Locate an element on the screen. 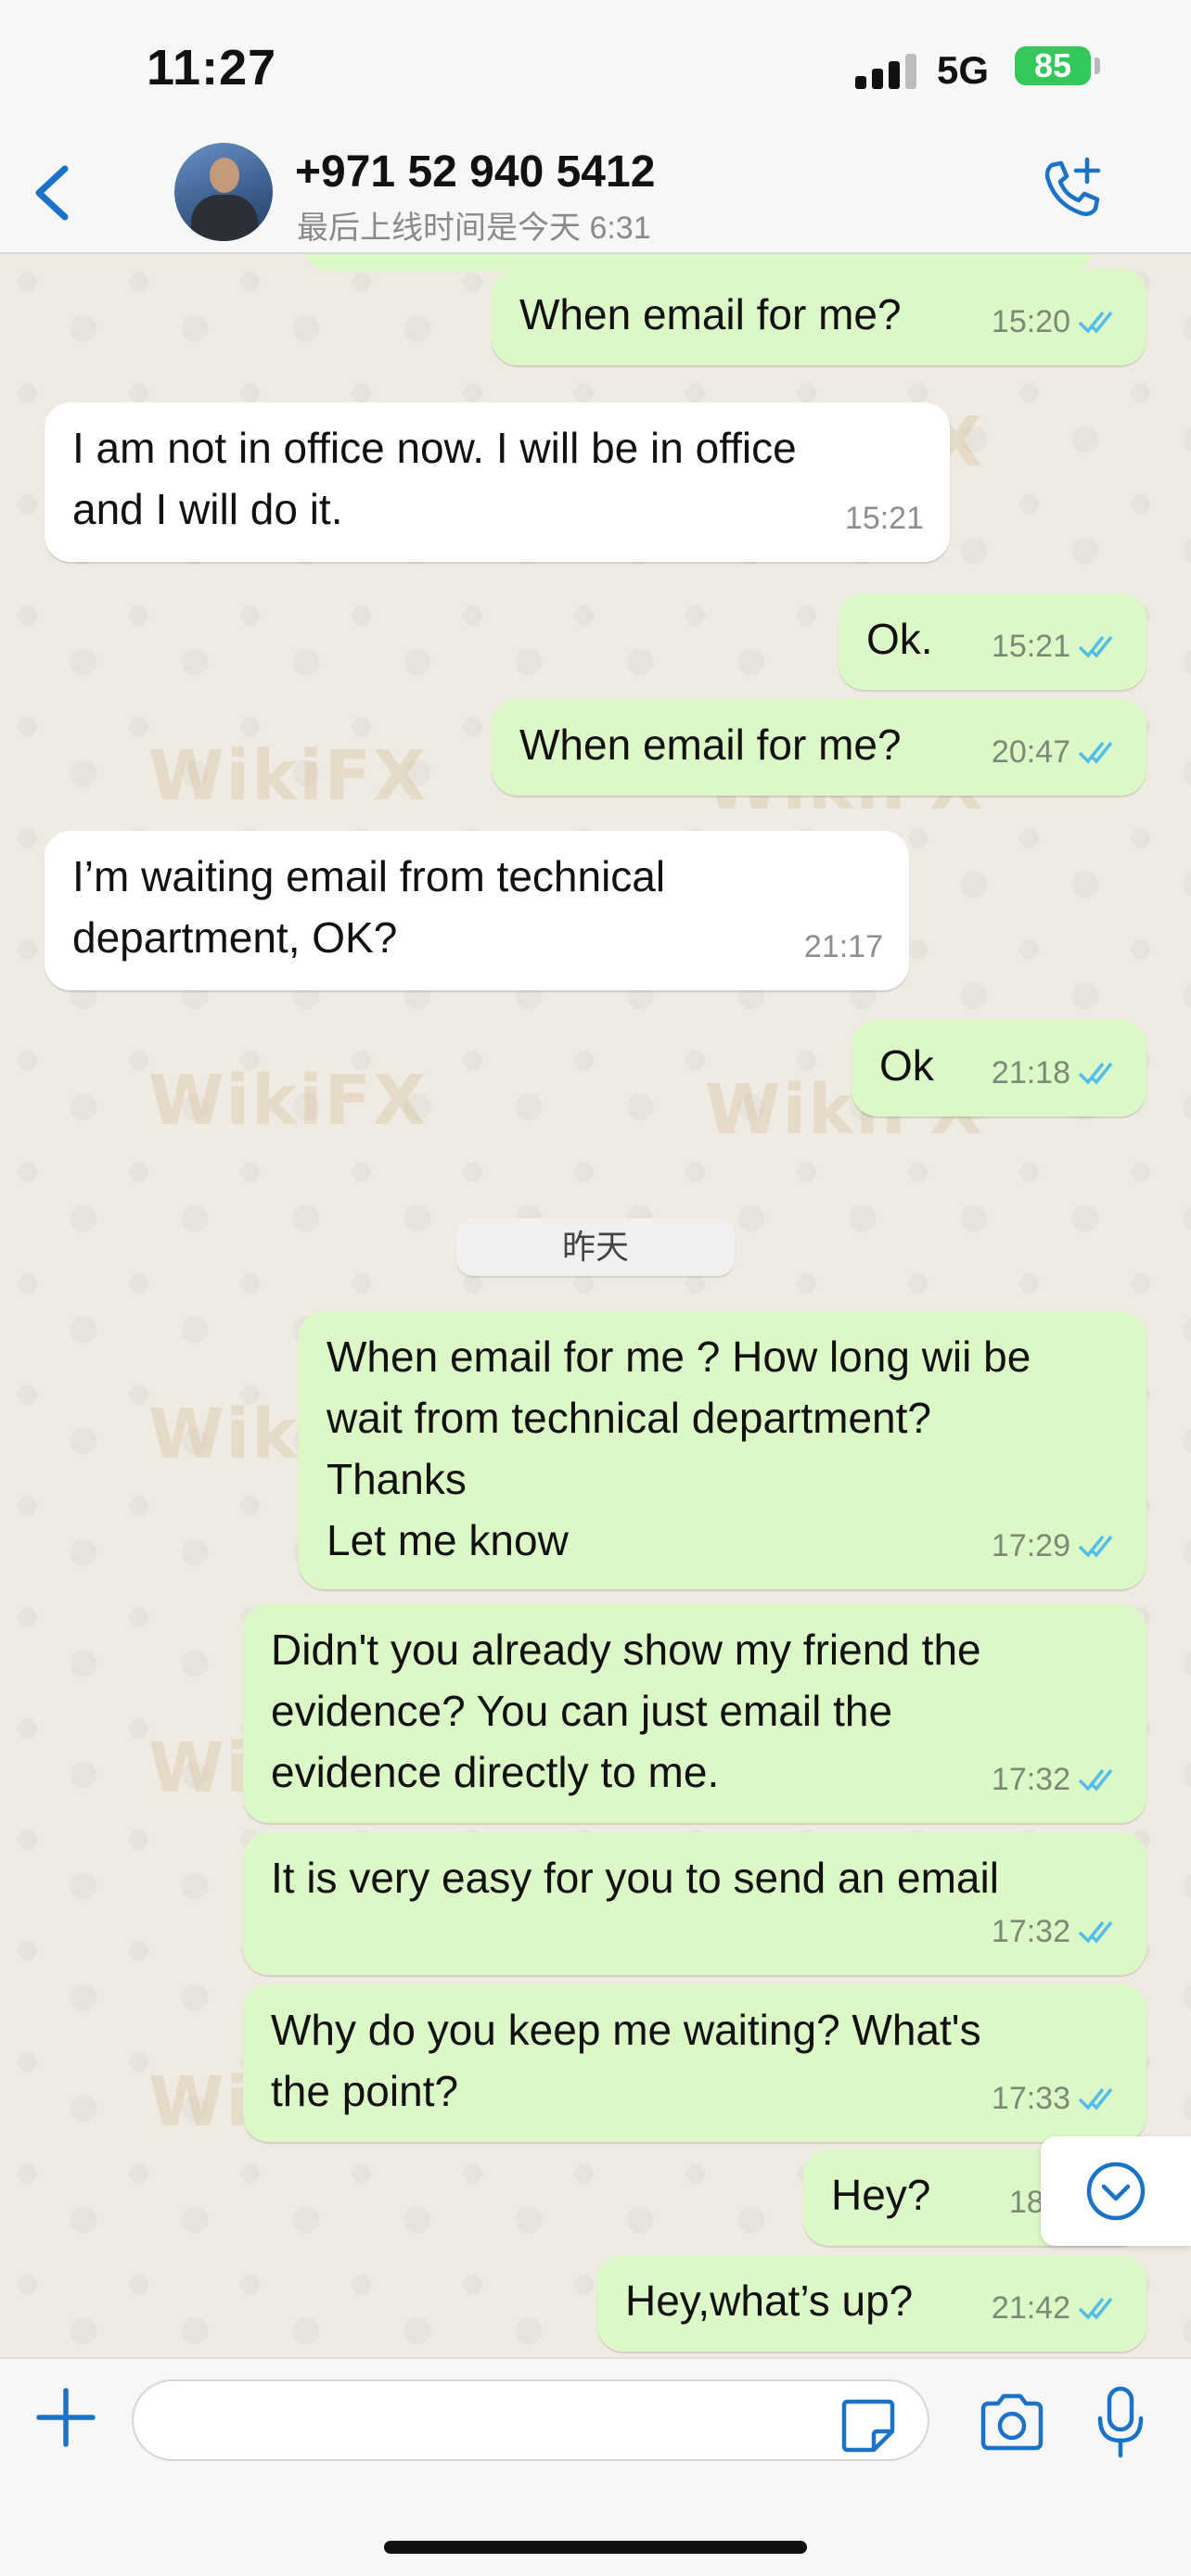 The width and height of the screenshot is (1191, 2576). message-composer is located at coordinates (595, 2466).